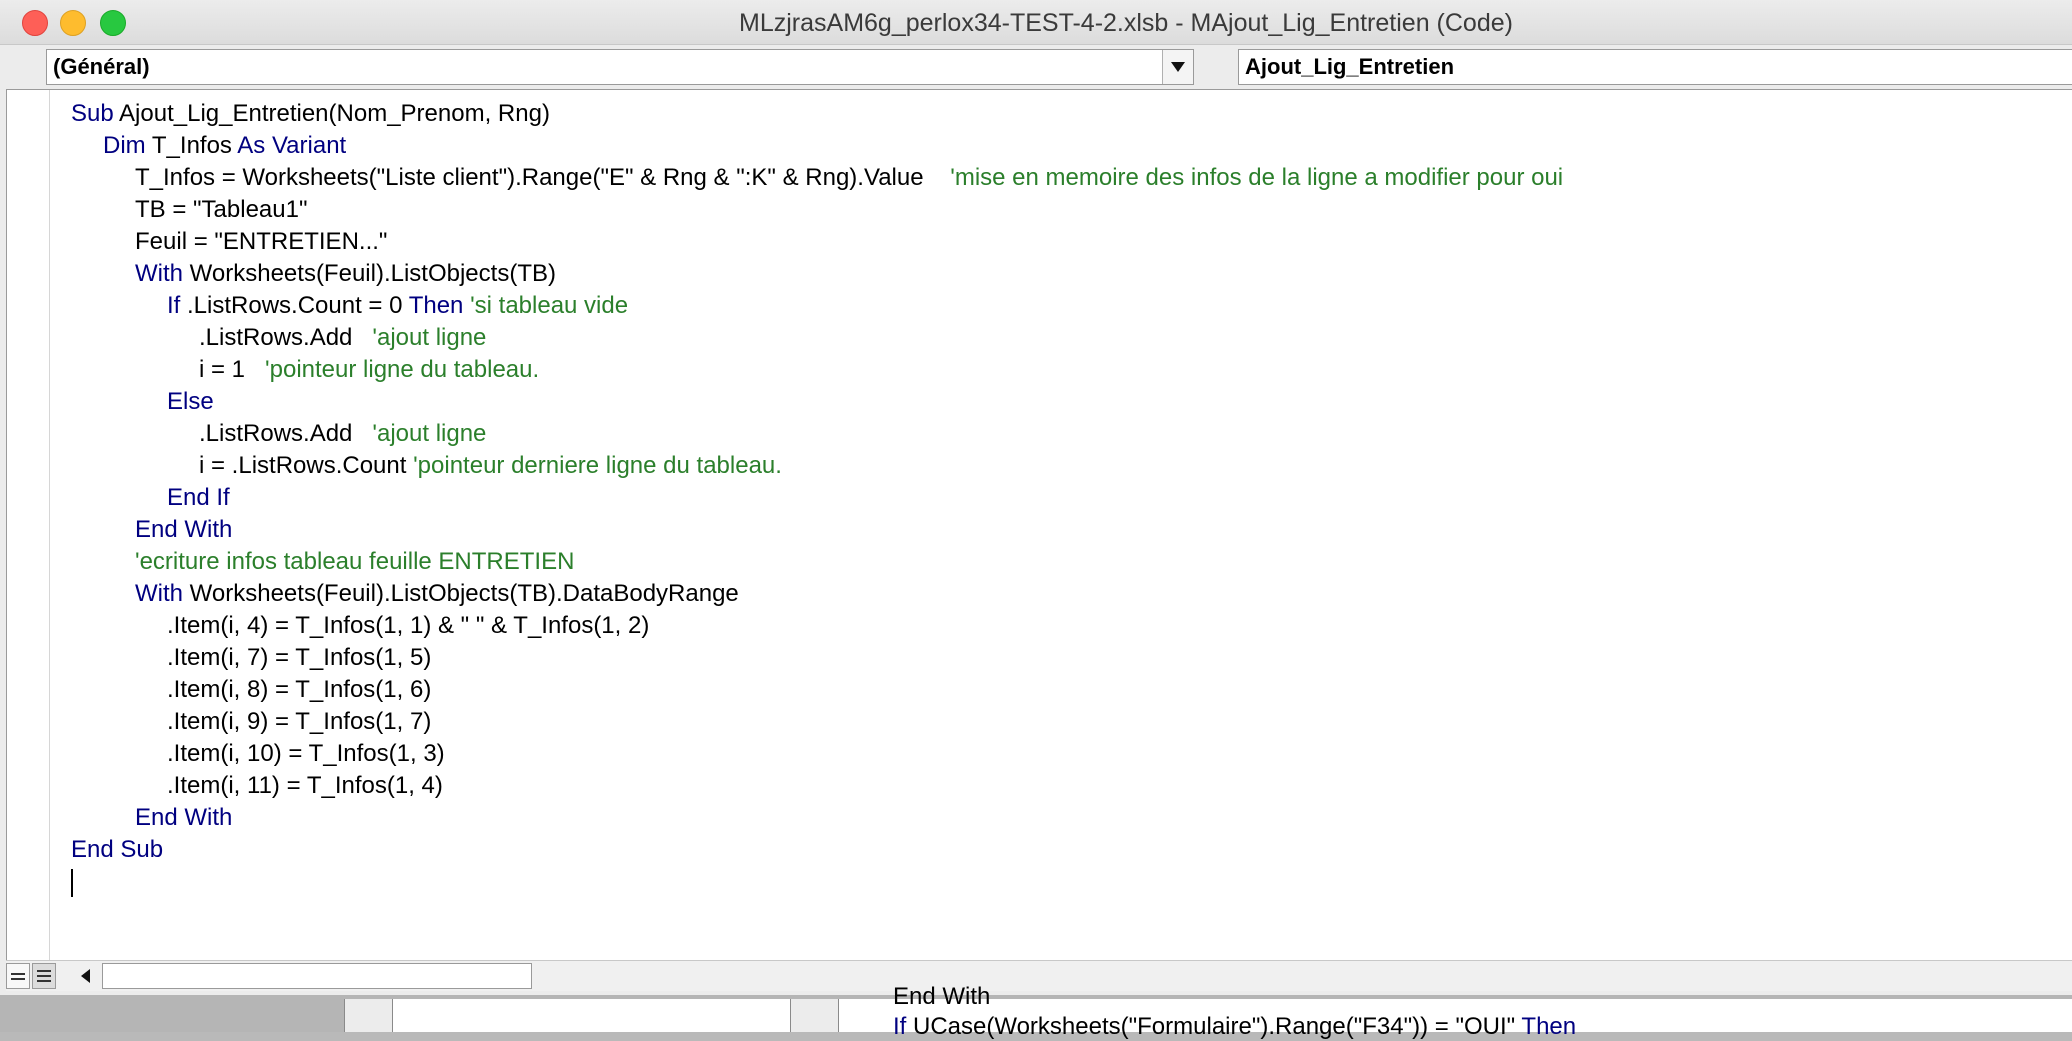  What do you see at coordinates (232, 369) in the screenshot?
I see `code-fragment: i = 1` at bounding box center [232, 369].